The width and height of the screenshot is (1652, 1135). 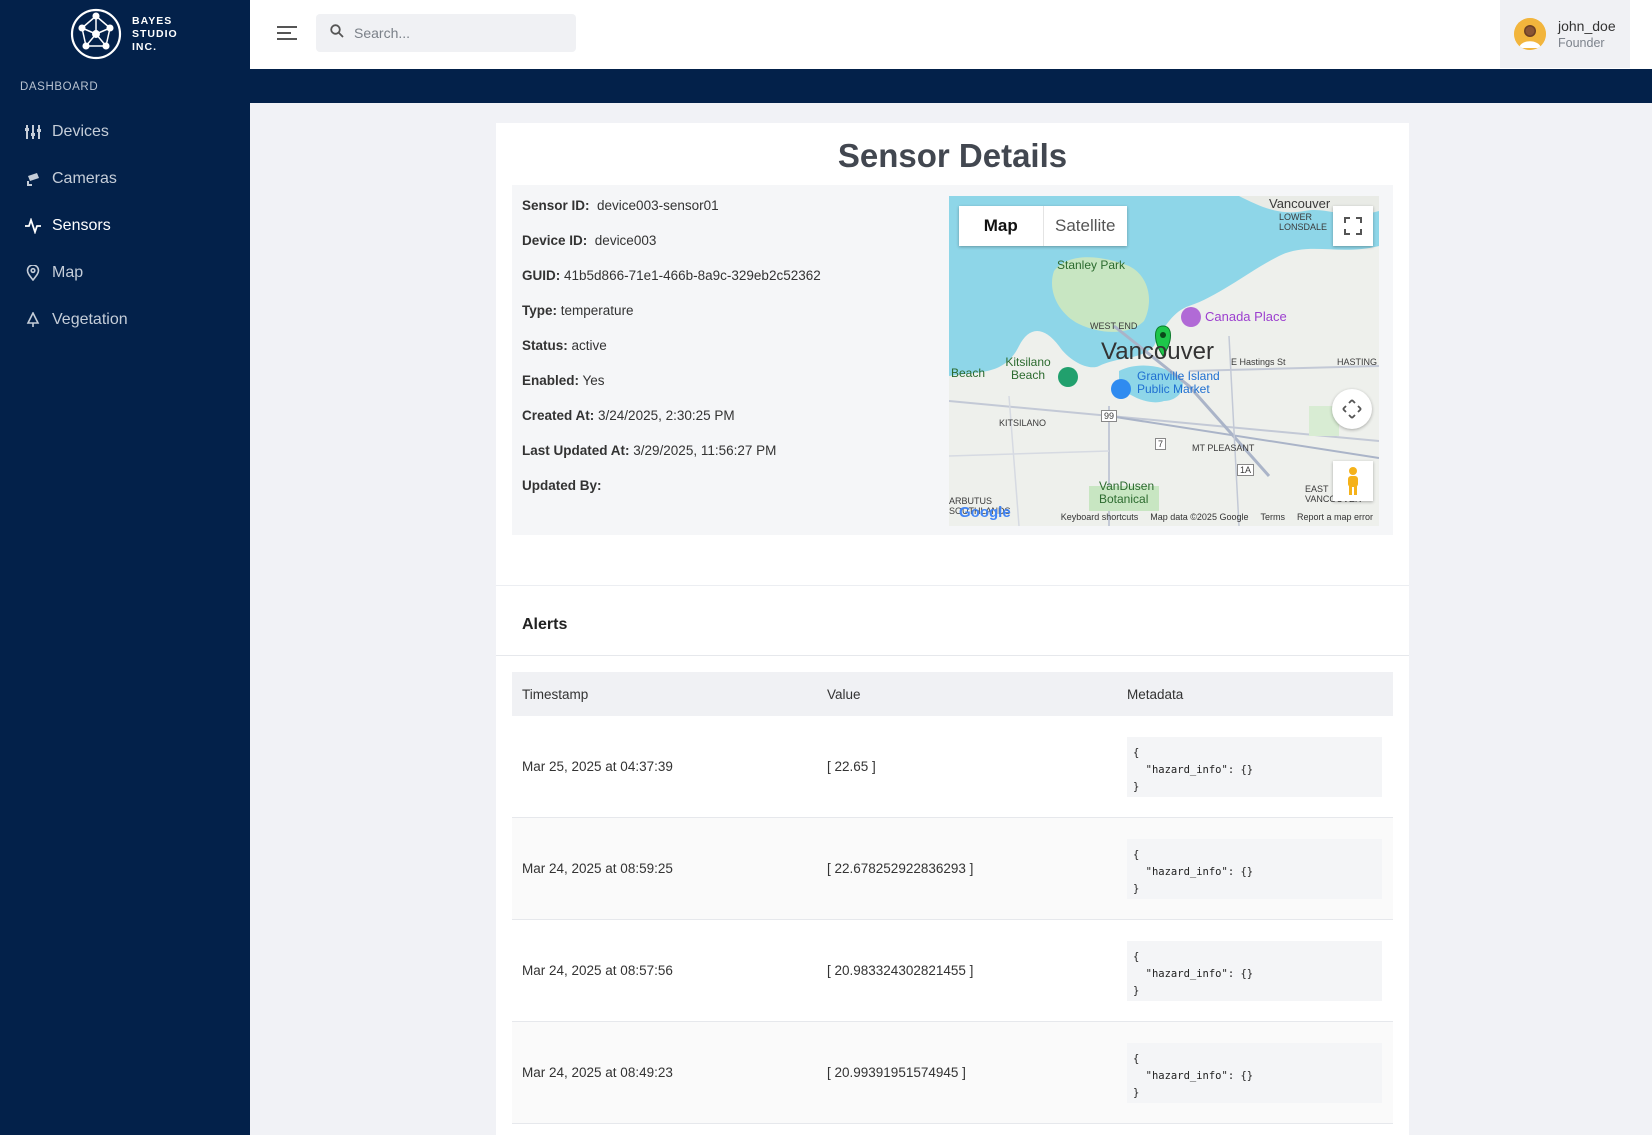 I want to click on section-label-dashboard: DASHBOARD, so click(x=59, y=87).